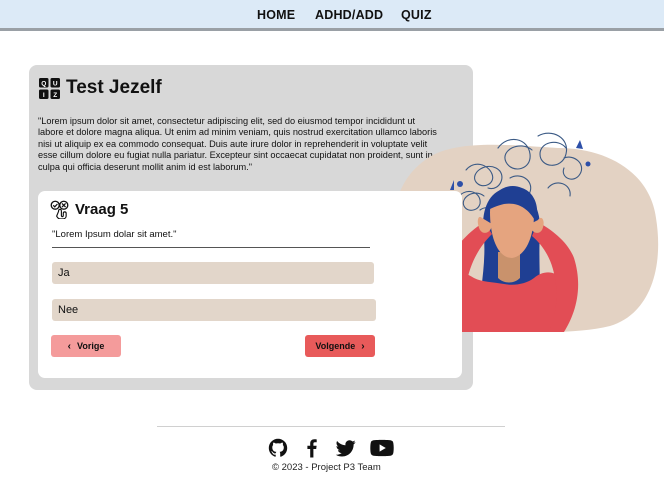 This screenshot has width=664, height=481. What do you see at coordinates (382, 448) in the screenshot?
I see `youtube-icon` at bounding box center [382, 448].